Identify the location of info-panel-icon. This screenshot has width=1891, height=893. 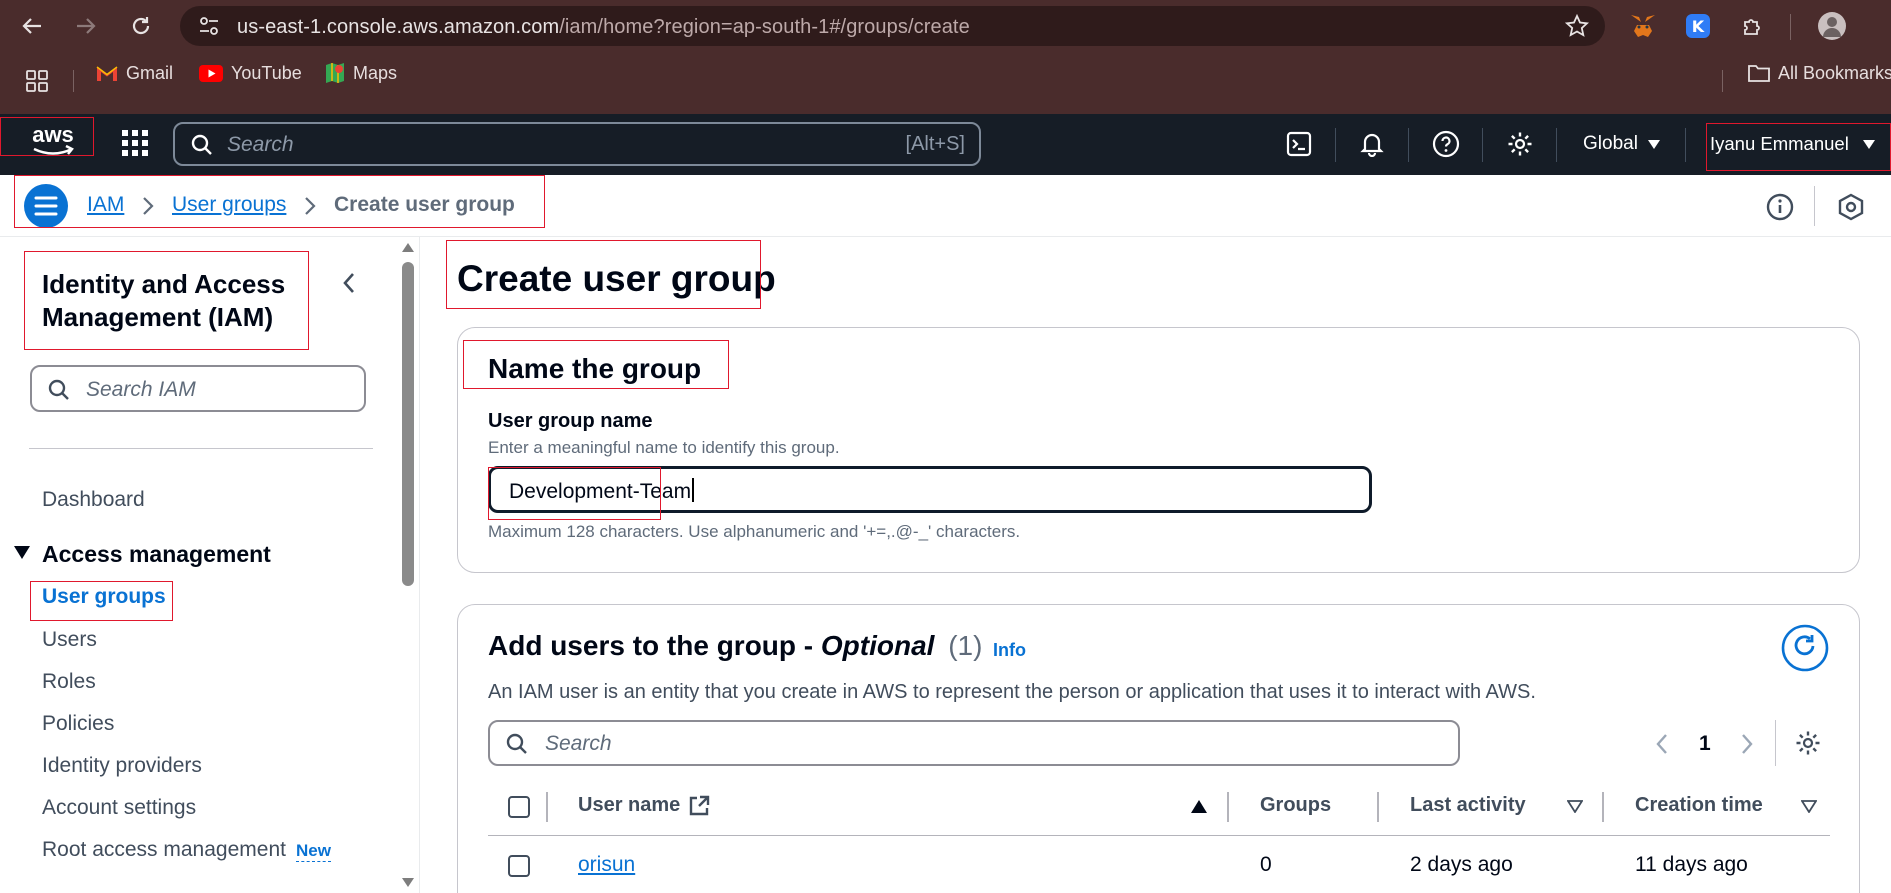
(1780, 207).